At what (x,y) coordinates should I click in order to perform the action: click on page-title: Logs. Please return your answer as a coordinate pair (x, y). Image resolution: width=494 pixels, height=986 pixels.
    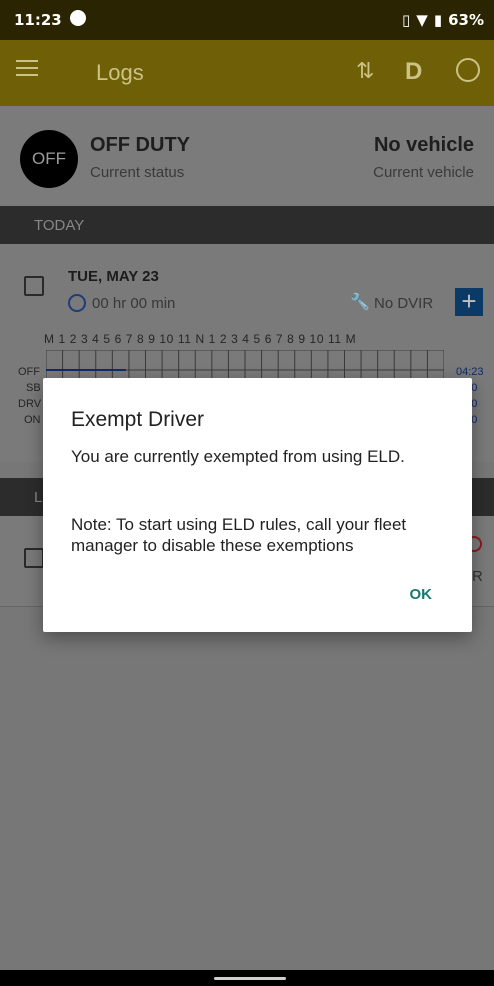
    Looking at the image, I should click on (120, 72).